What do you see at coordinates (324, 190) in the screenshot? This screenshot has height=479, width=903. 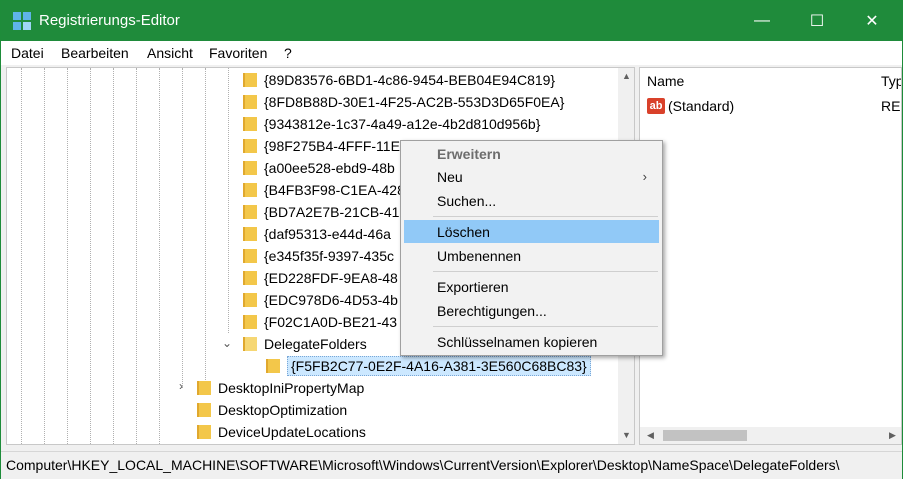 I see `tree-item: {B4FB3F98-C1EA-428` at bounding box center [324, 190].